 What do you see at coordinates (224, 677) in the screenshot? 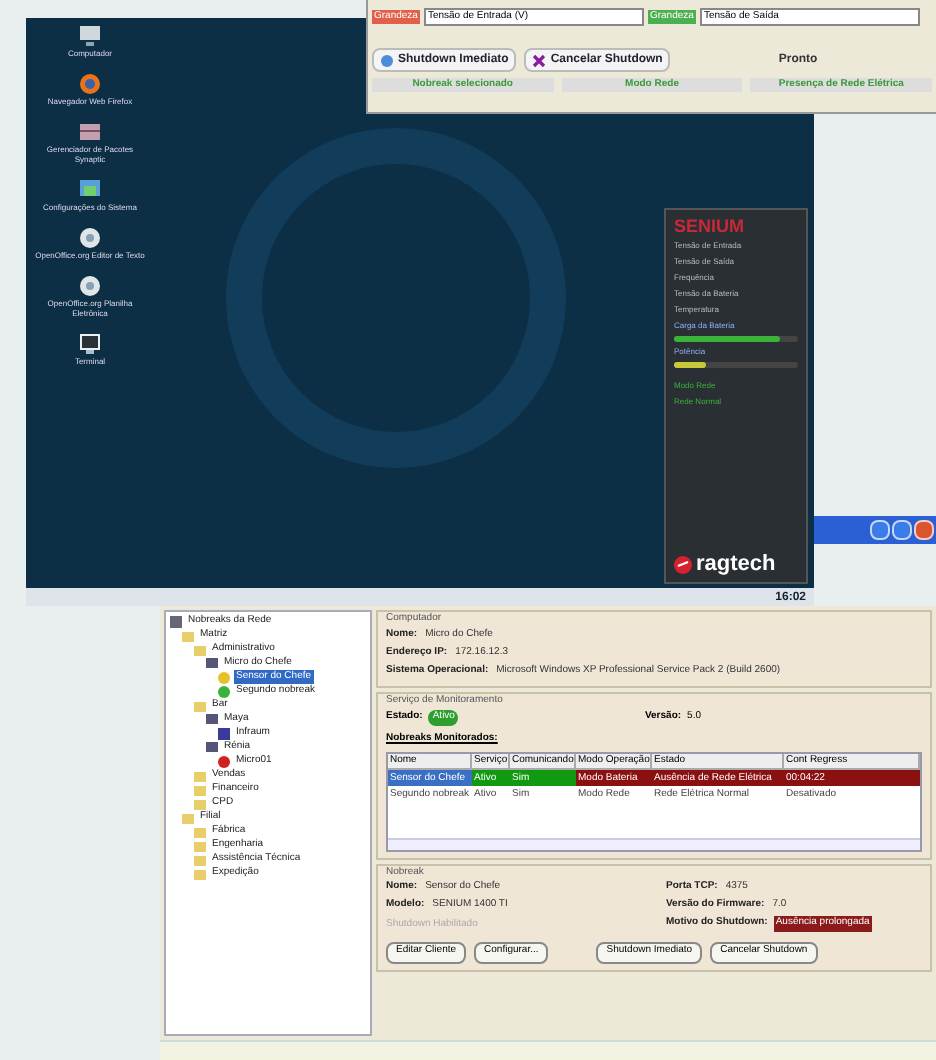
I see `warning-icon` at bounding box center [224, 677].